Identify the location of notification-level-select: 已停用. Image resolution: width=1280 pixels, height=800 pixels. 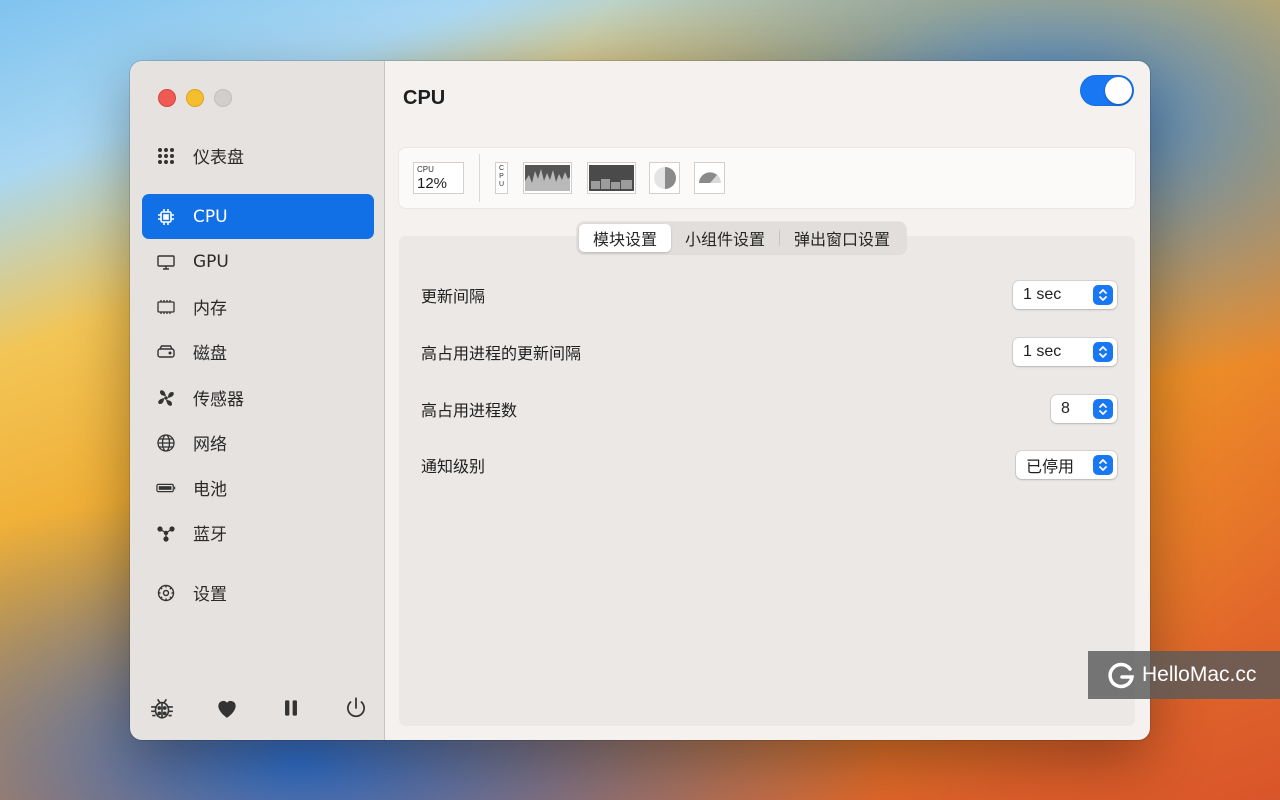
(1066, 465).